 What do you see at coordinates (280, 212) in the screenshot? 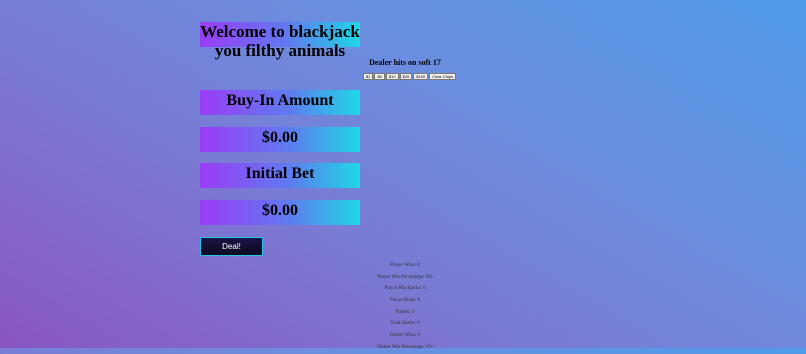
I see `initial-bet-value: $0.00` at bounding box center [280, 212].